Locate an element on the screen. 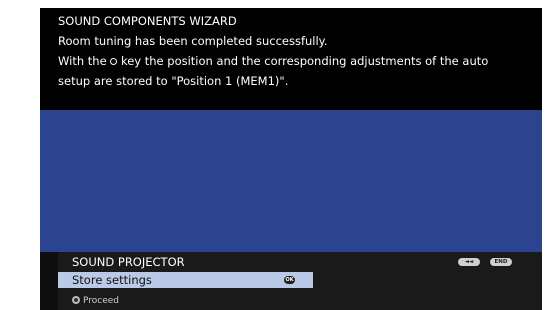 This screenshot has width=545, height=310. menu-bar-edge is located at coordinates (49, 281).